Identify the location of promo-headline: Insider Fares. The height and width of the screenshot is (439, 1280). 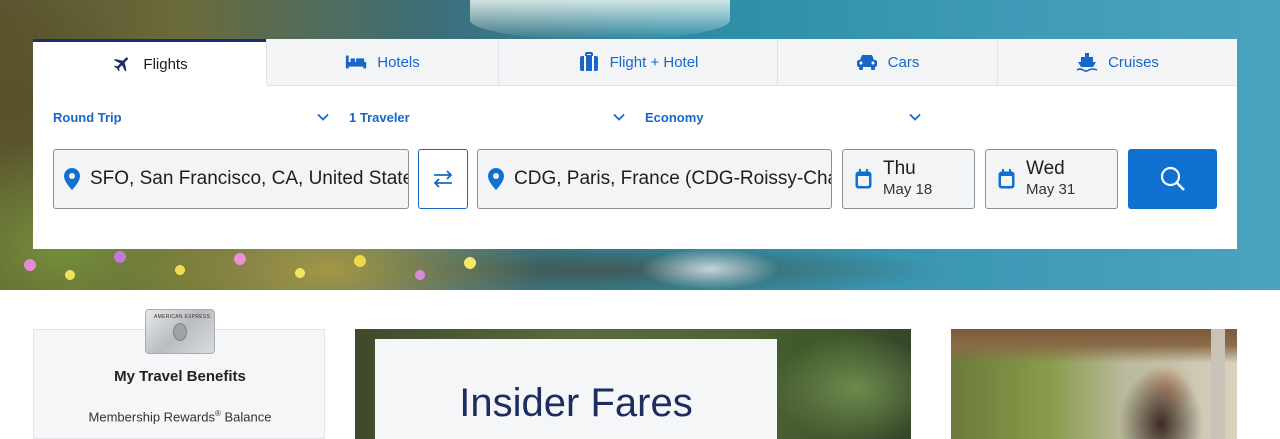
(576, 403).